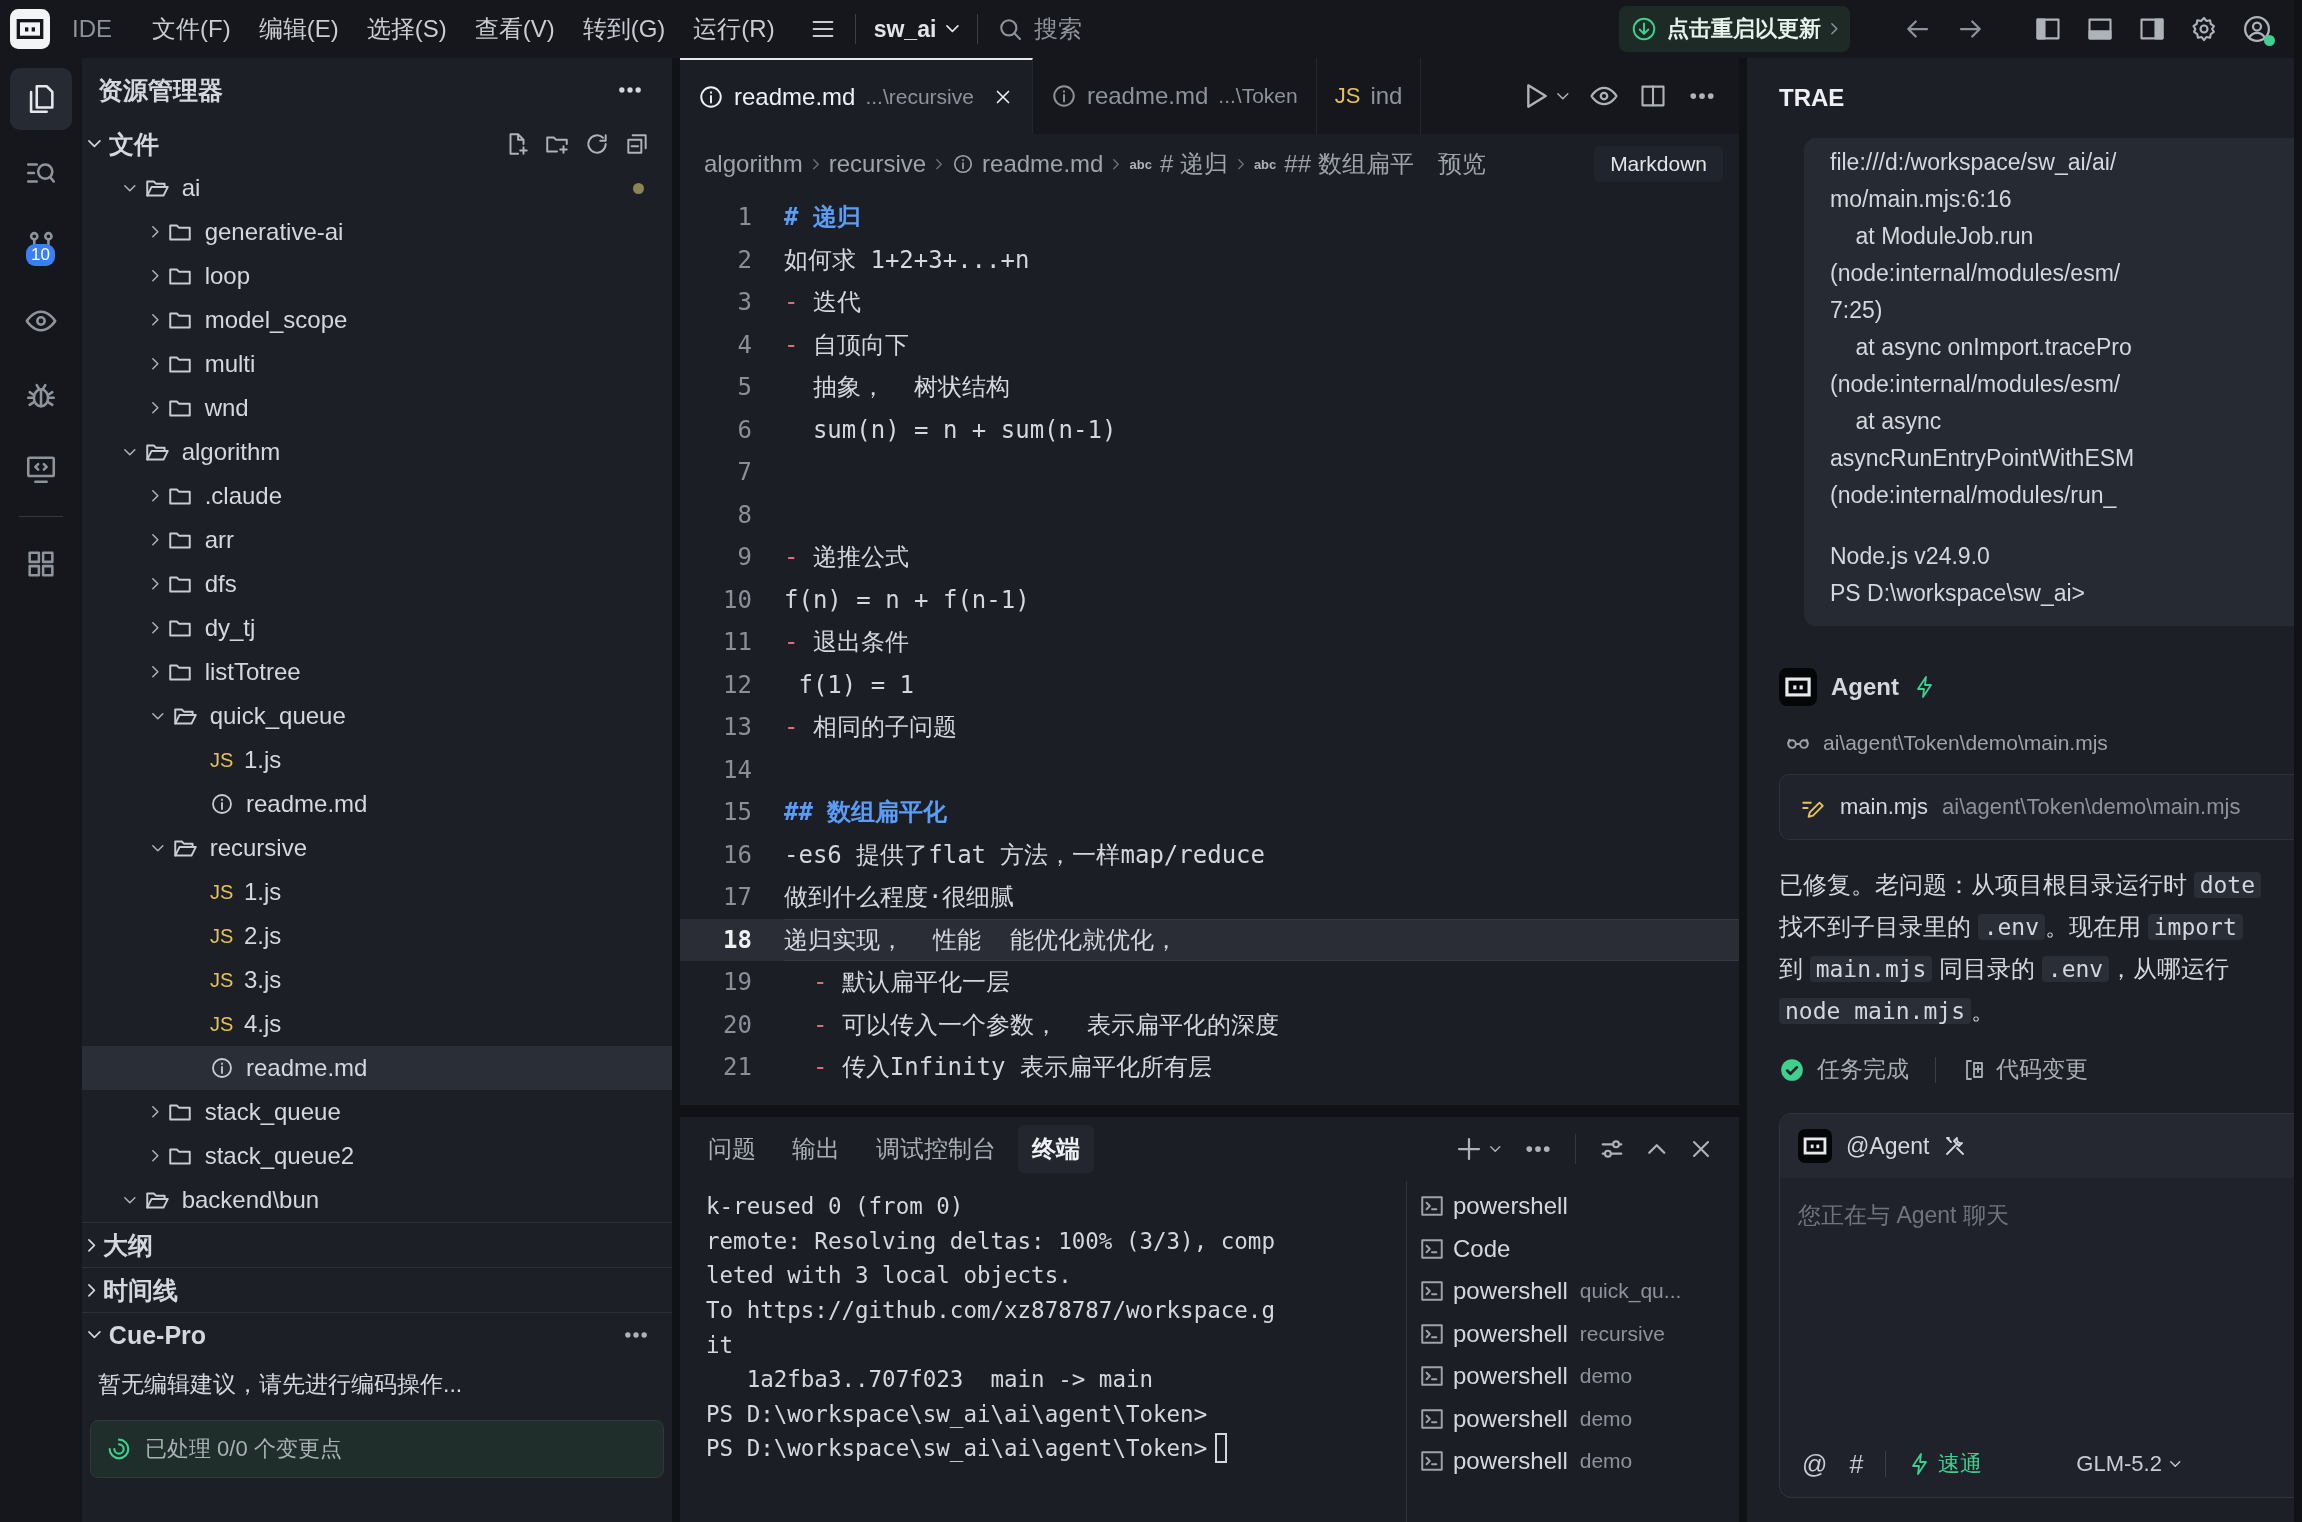  I want to click on menu-item: 运行(R), so click(734, 29).